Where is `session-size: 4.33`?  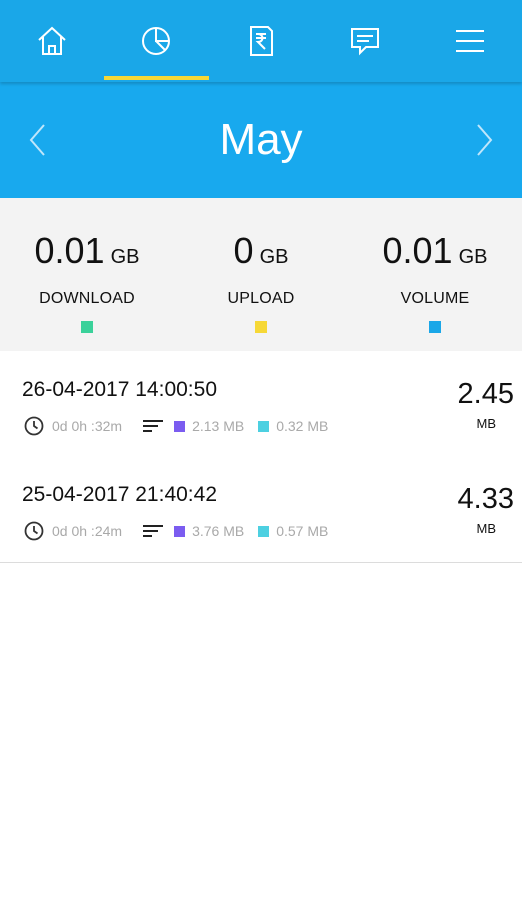 session-size: 4.33 is located at coordinates (485, 499).